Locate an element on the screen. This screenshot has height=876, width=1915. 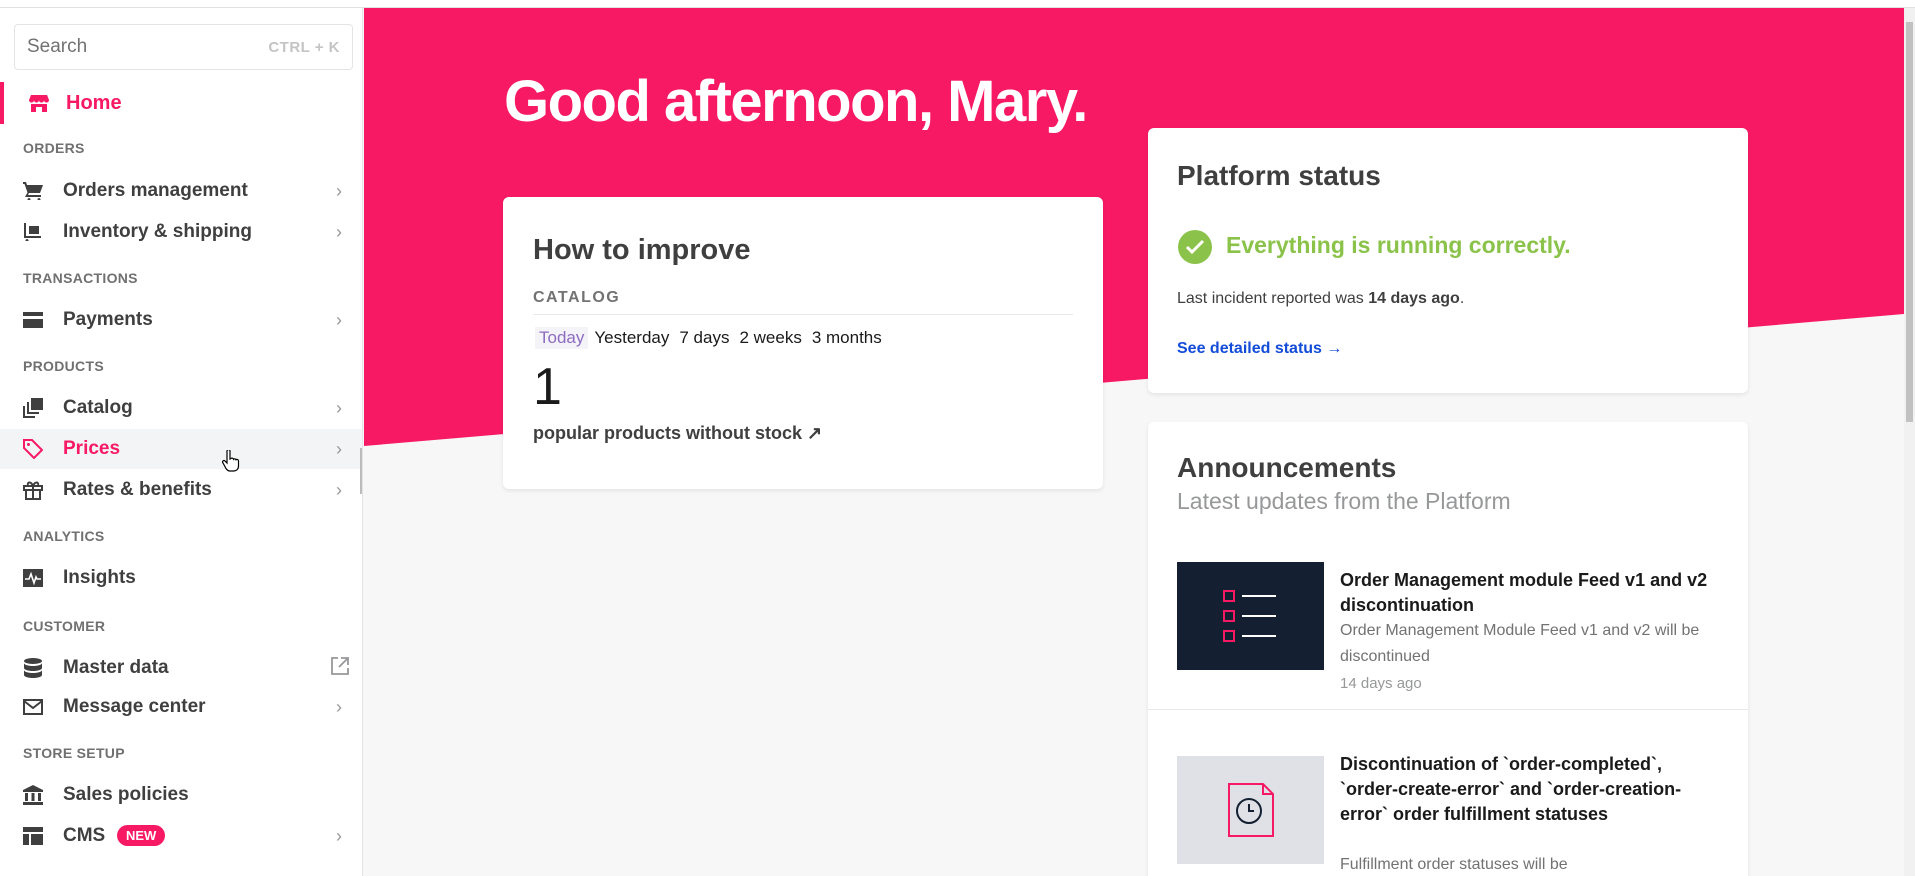
sidebar-item-label: Catalog is located at coordinates (98, 407).